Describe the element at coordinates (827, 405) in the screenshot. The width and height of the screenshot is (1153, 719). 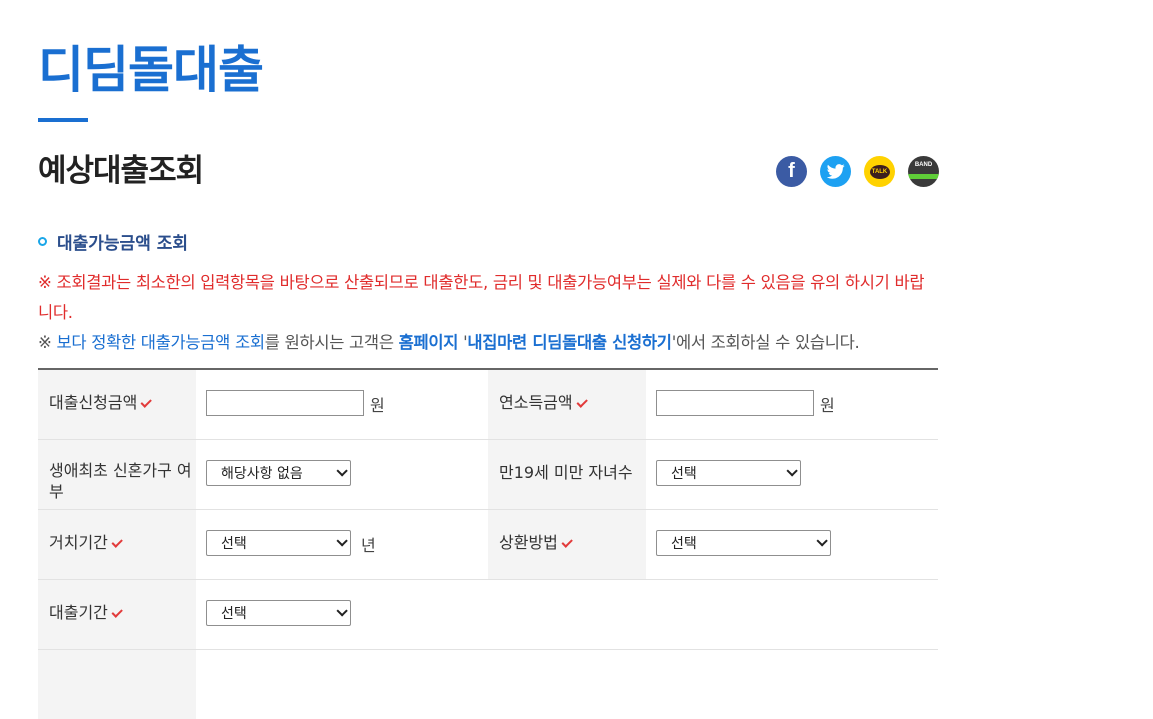
I see `annual-income-unit: 원` at that location.